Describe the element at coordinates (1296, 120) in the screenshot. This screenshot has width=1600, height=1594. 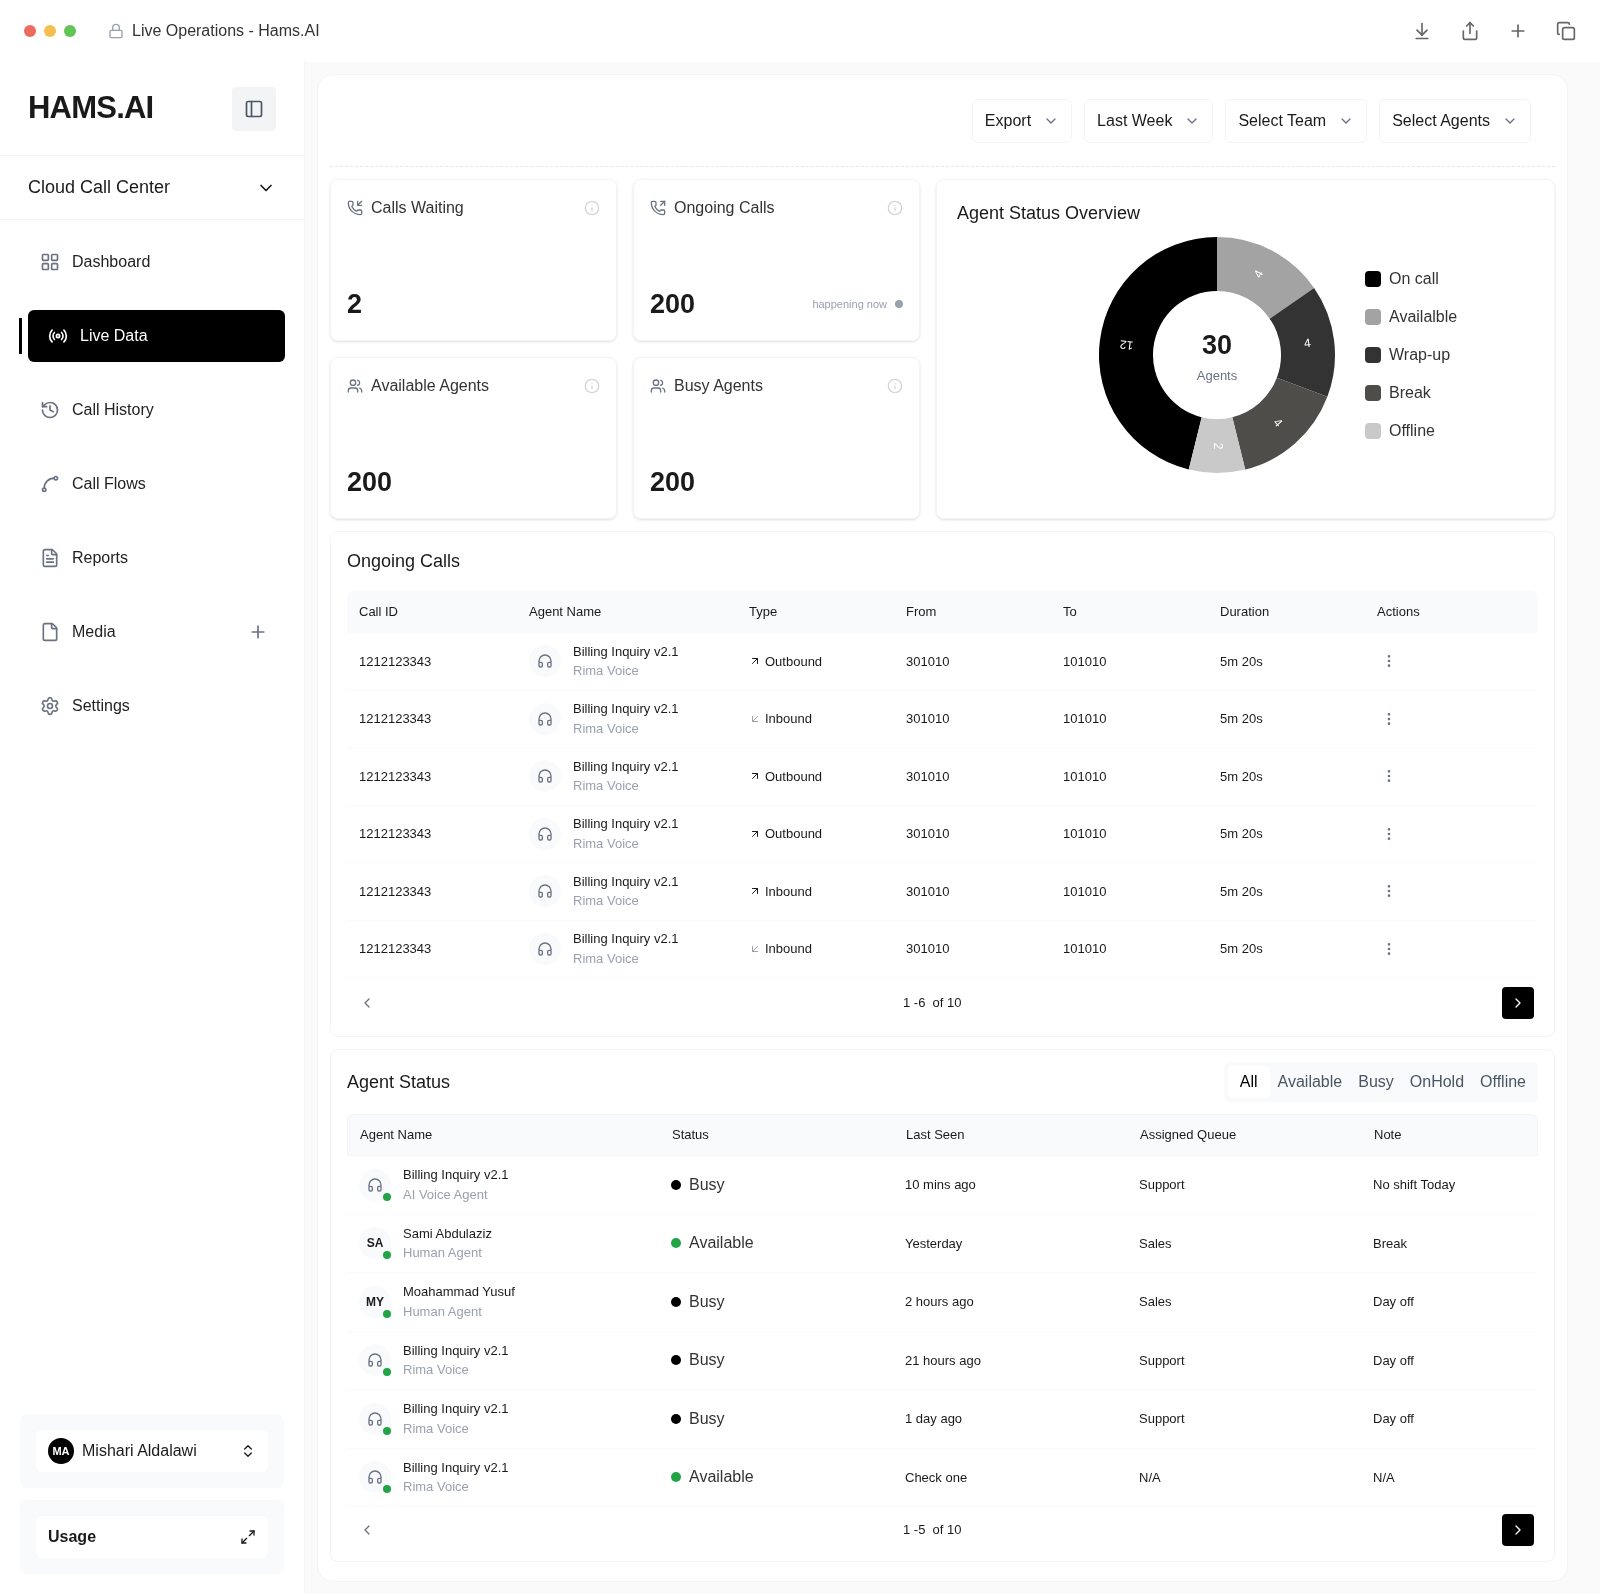
I see `filter-dropdown: Select Team` at that location.